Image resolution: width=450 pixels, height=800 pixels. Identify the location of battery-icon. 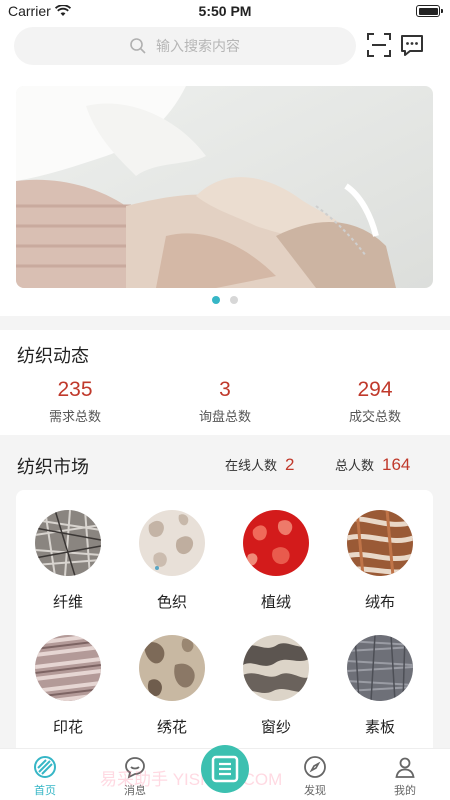
(429, 11).